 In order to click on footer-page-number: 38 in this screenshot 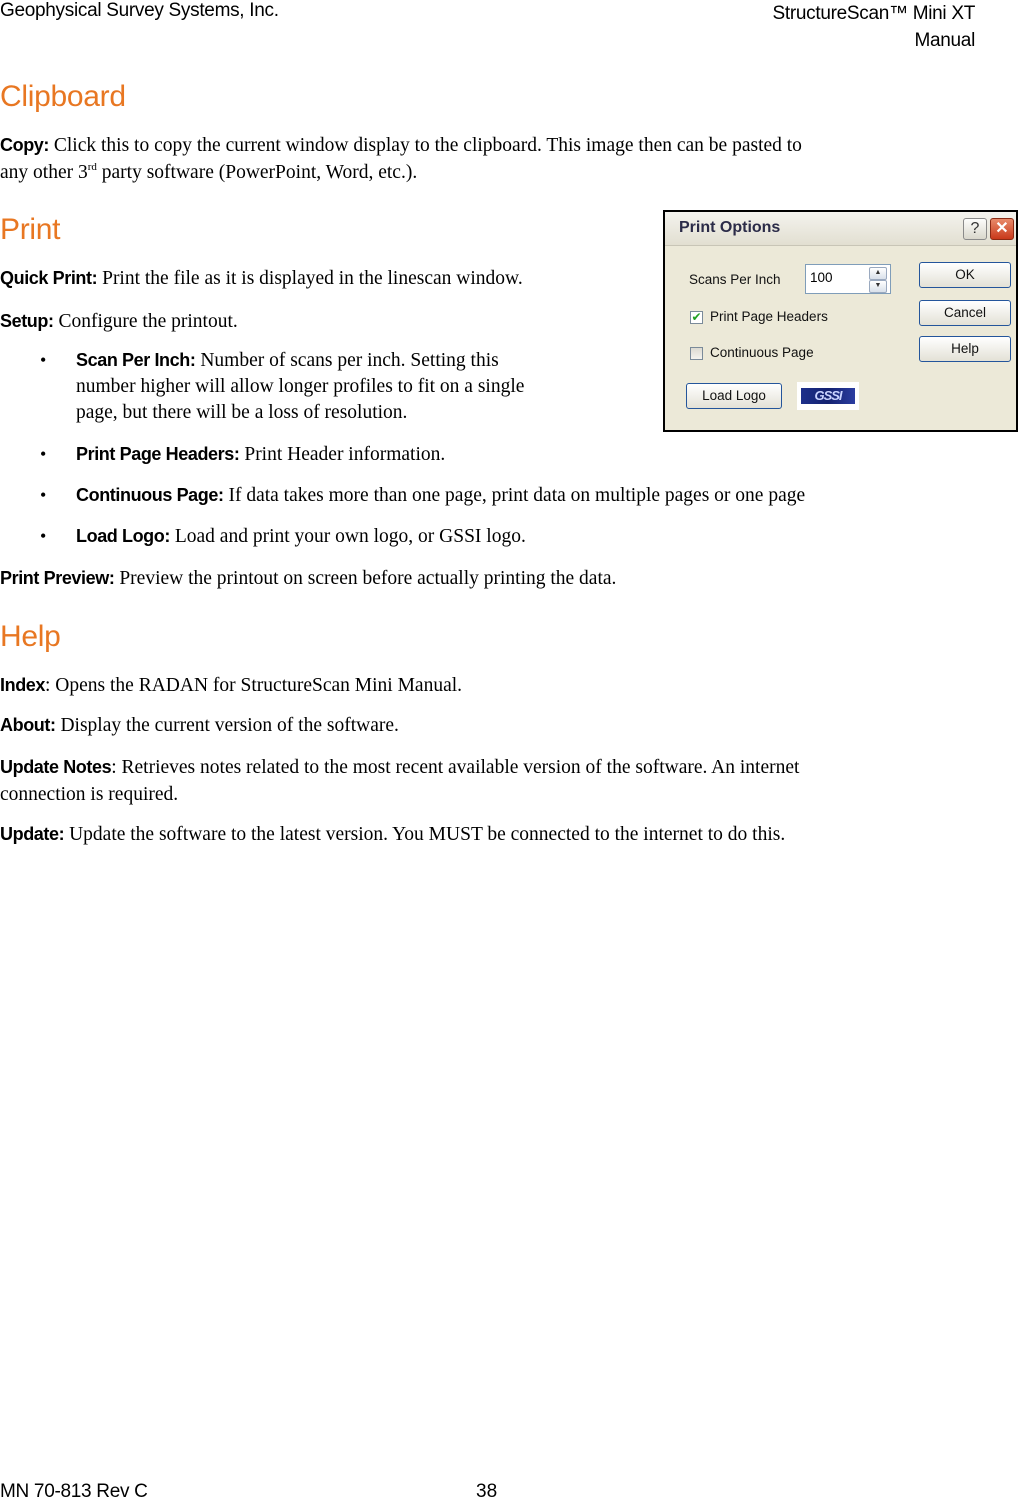, I will do `click(487, 1491)`.